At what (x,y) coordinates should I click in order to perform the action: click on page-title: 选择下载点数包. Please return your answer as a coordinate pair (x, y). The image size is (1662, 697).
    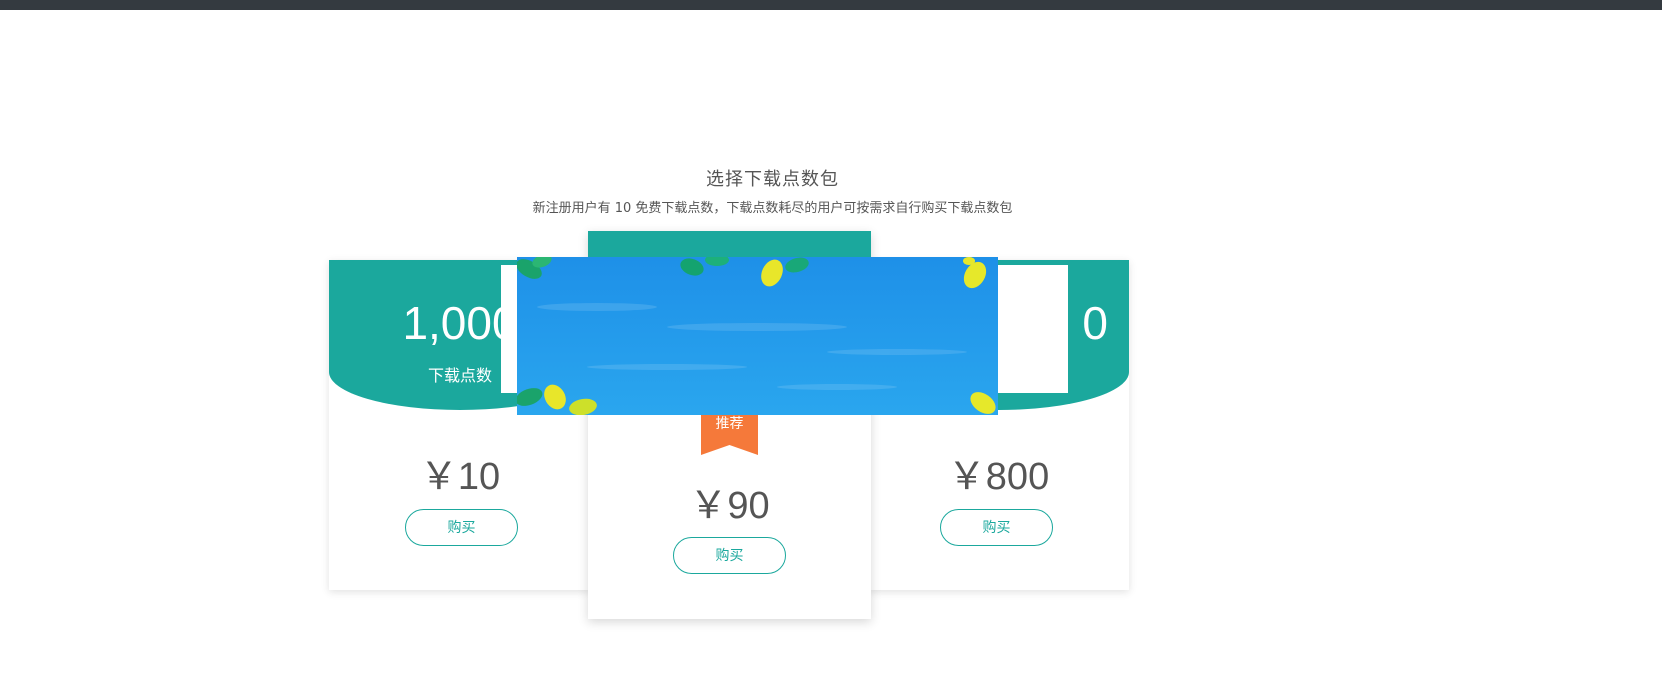
    Looking at the image, I should click on (772, 179).